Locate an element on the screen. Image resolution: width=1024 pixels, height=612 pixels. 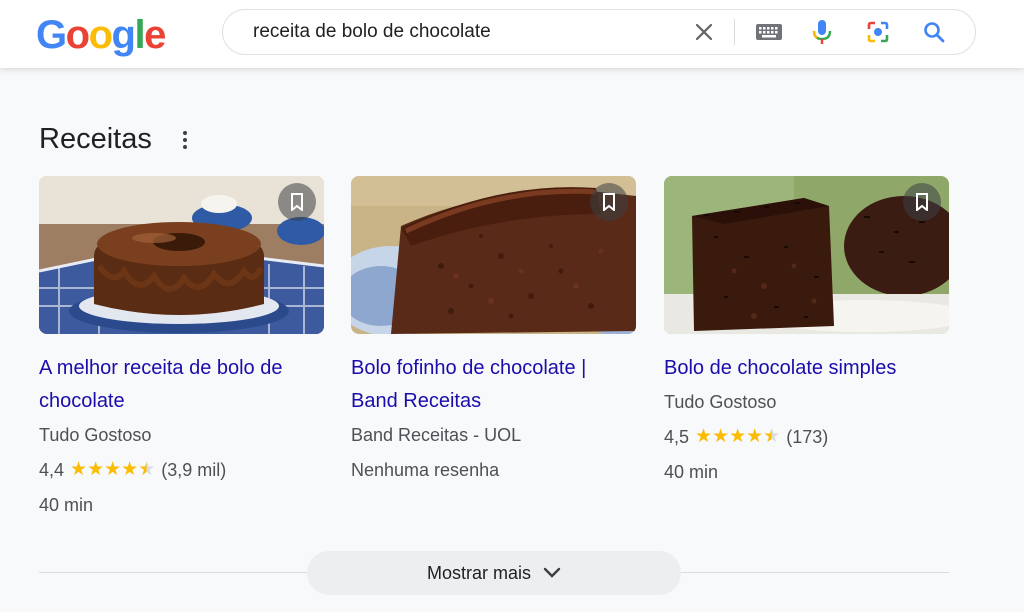
rating-row: 4,5 ★ ★ ★ ★ ★ (173) is located at coordinates (806, 437).